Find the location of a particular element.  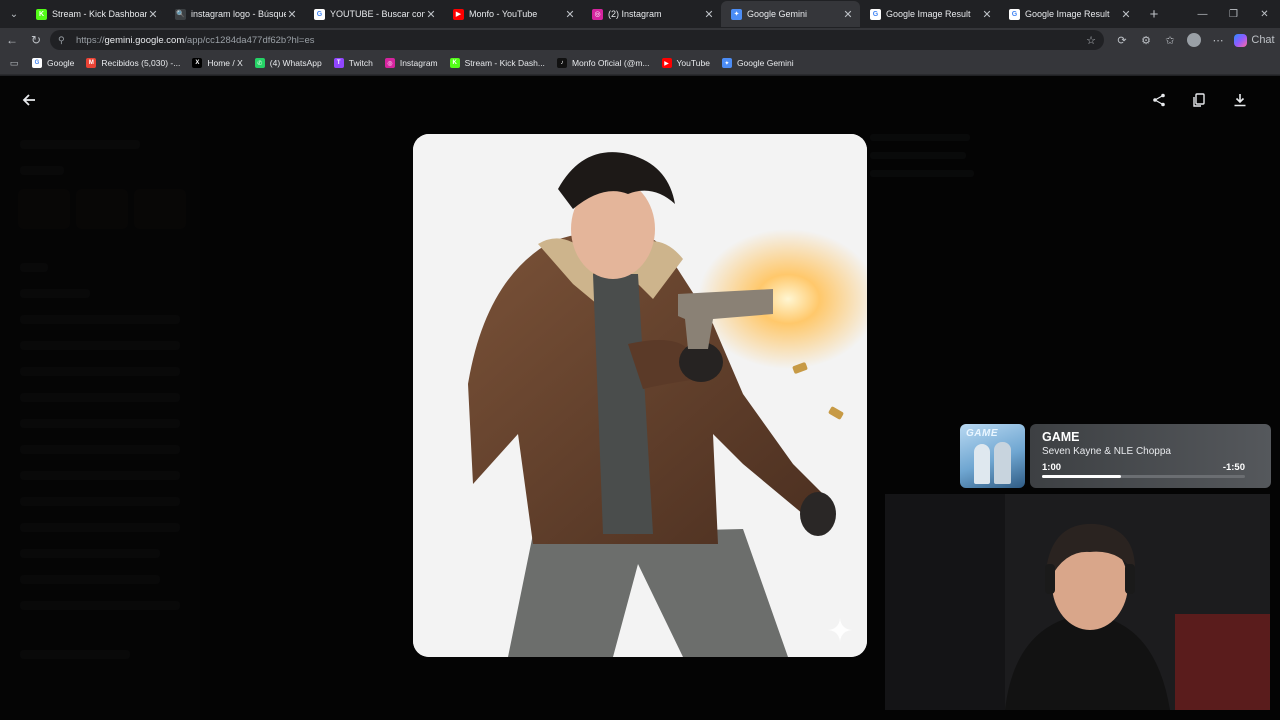

webcam-feed is located at coordinates (1077, 602).